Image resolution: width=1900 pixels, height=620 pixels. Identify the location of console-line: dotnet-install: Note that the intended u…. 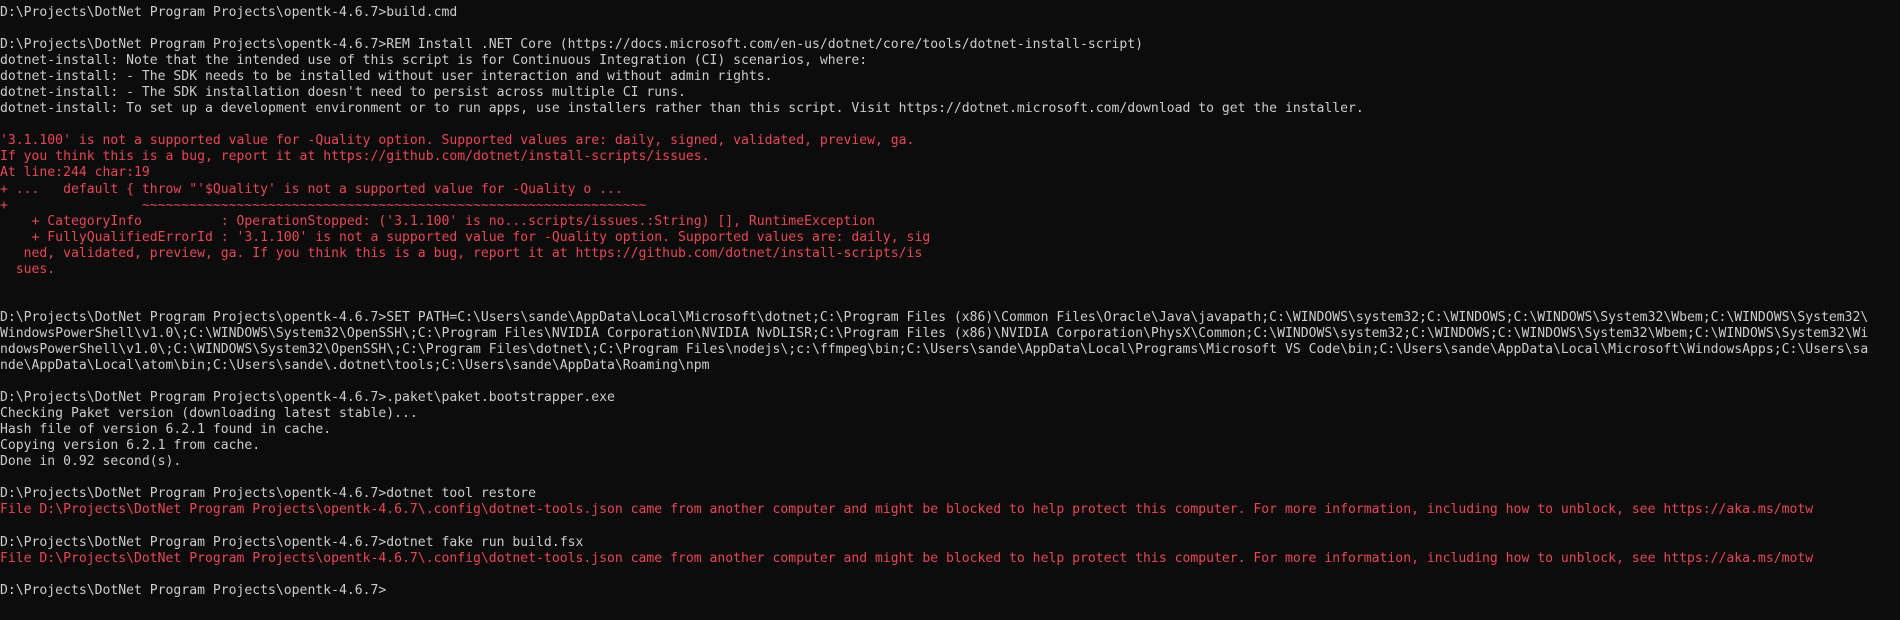
(434, 61).